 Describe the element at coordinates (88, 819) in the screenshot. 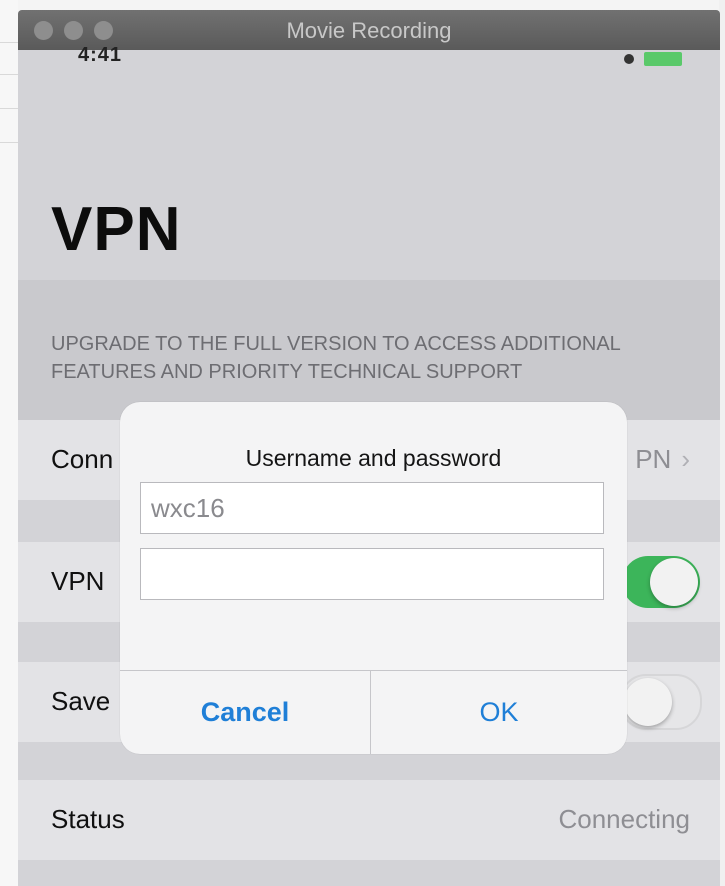

I see `status-label: Status` at that location.